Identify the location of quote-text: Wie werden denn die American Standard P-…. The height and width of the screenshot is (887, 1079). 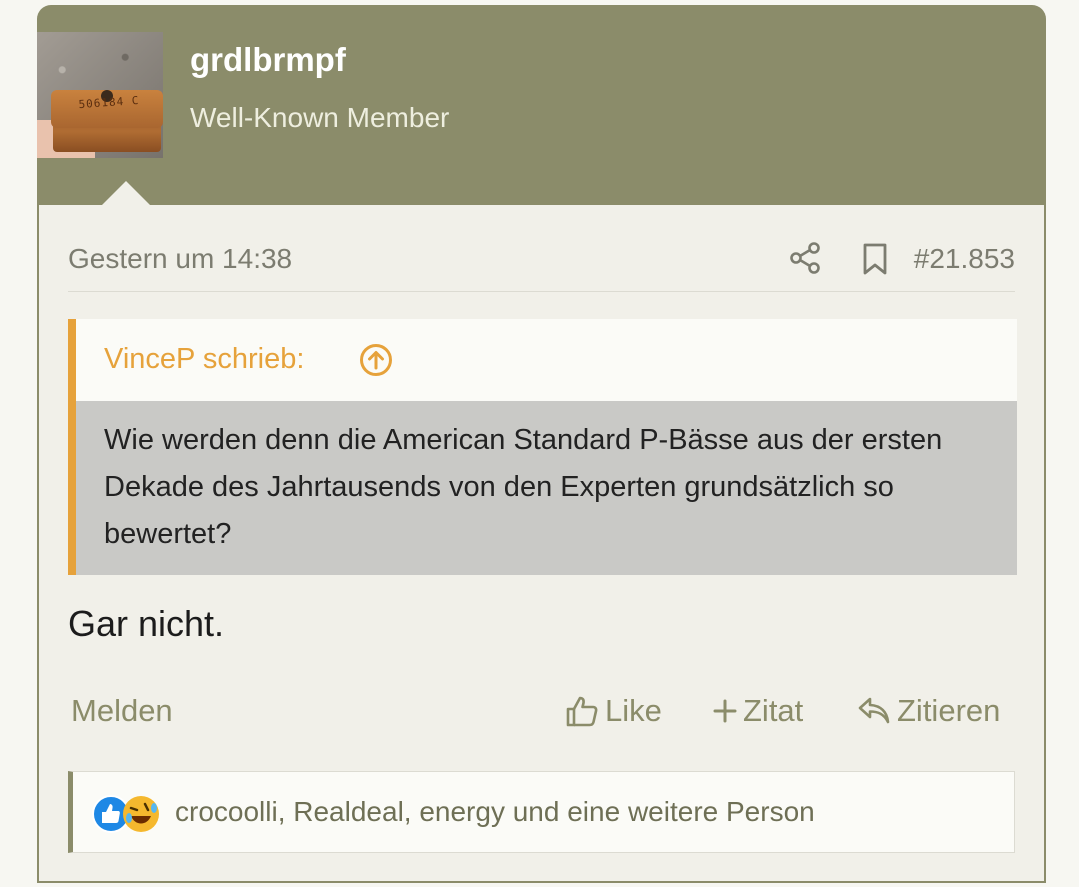
(523, 487).